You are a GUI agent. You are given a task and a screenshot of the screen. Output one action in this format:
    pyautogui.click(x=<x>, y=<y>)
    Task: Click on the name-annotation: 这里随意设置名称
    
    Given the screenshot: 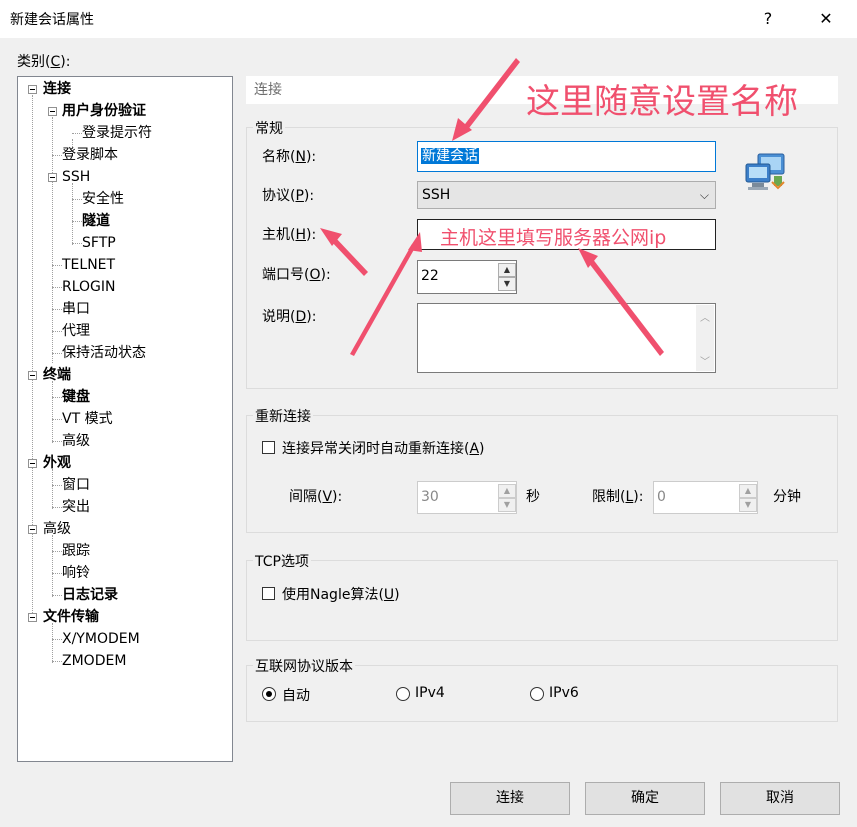 What is the action you would take?
    pyautogui.click(x=662, y=102)
    